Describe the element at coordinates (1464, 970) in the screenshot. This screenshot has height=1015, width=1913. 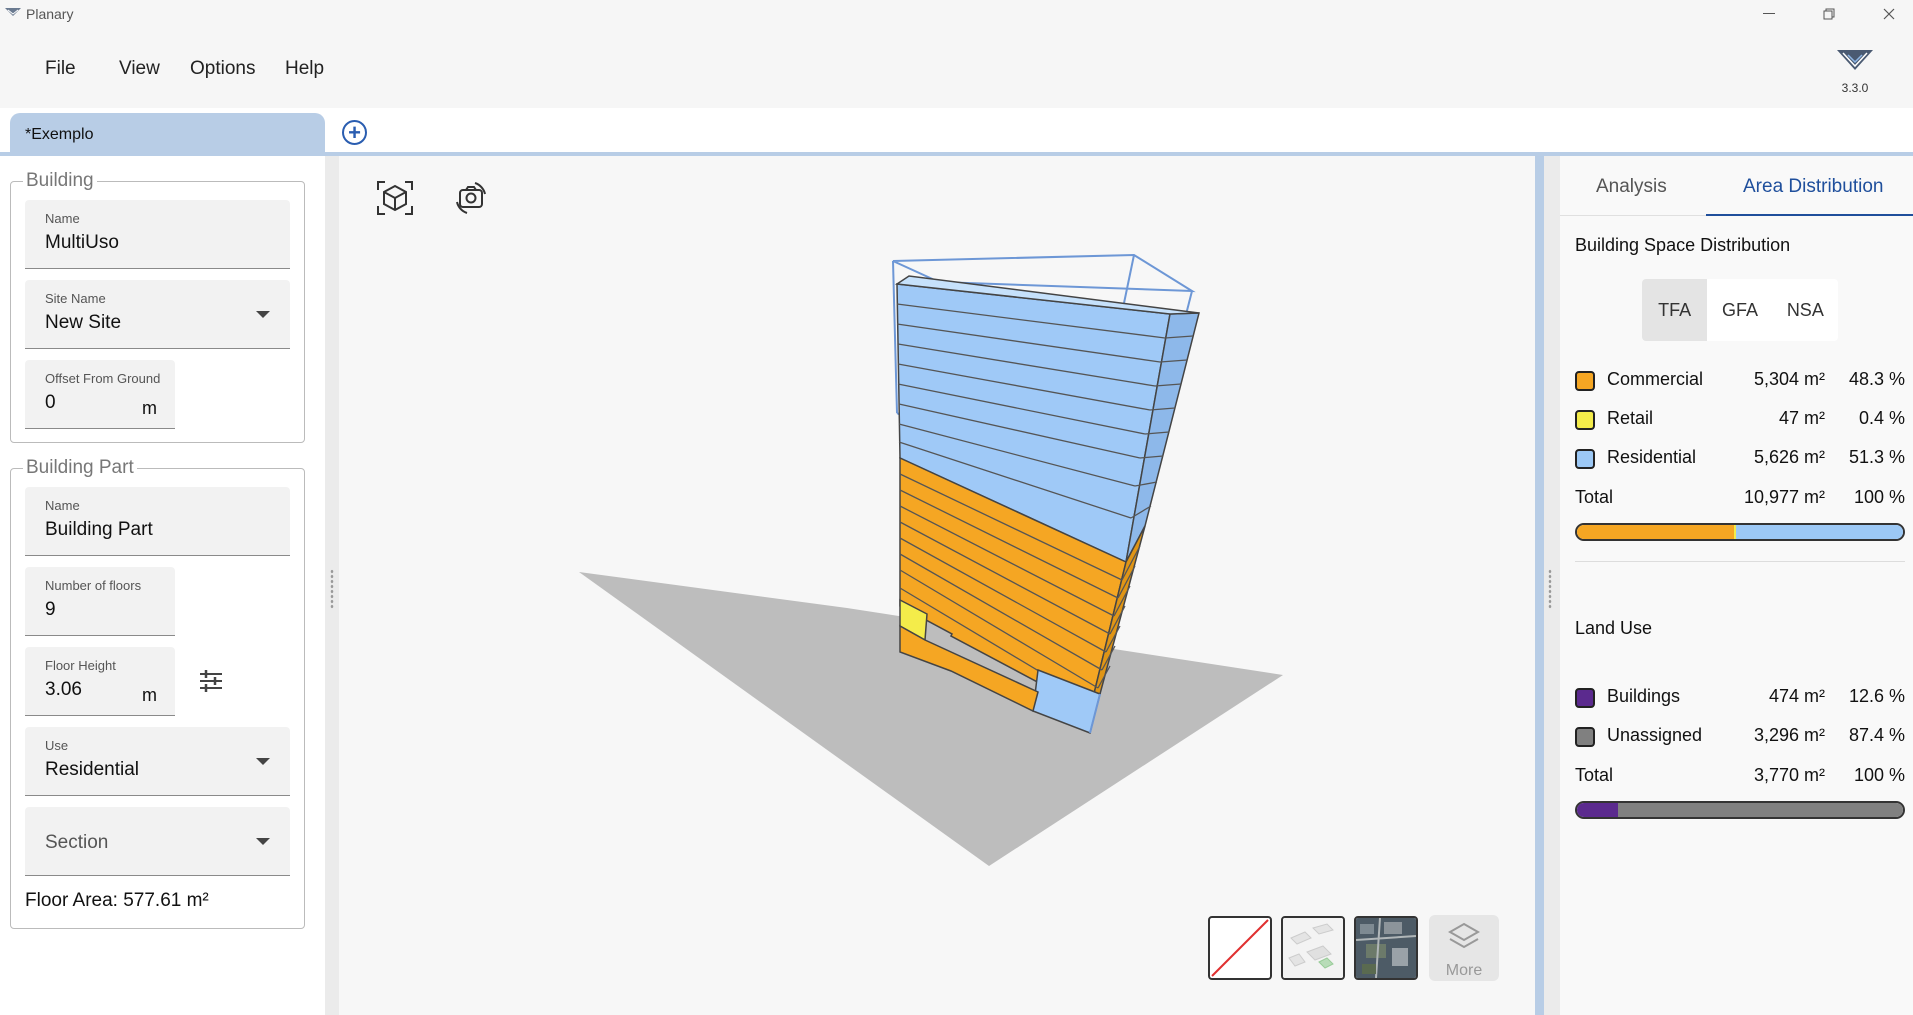
I see `more-label: More` at that location.